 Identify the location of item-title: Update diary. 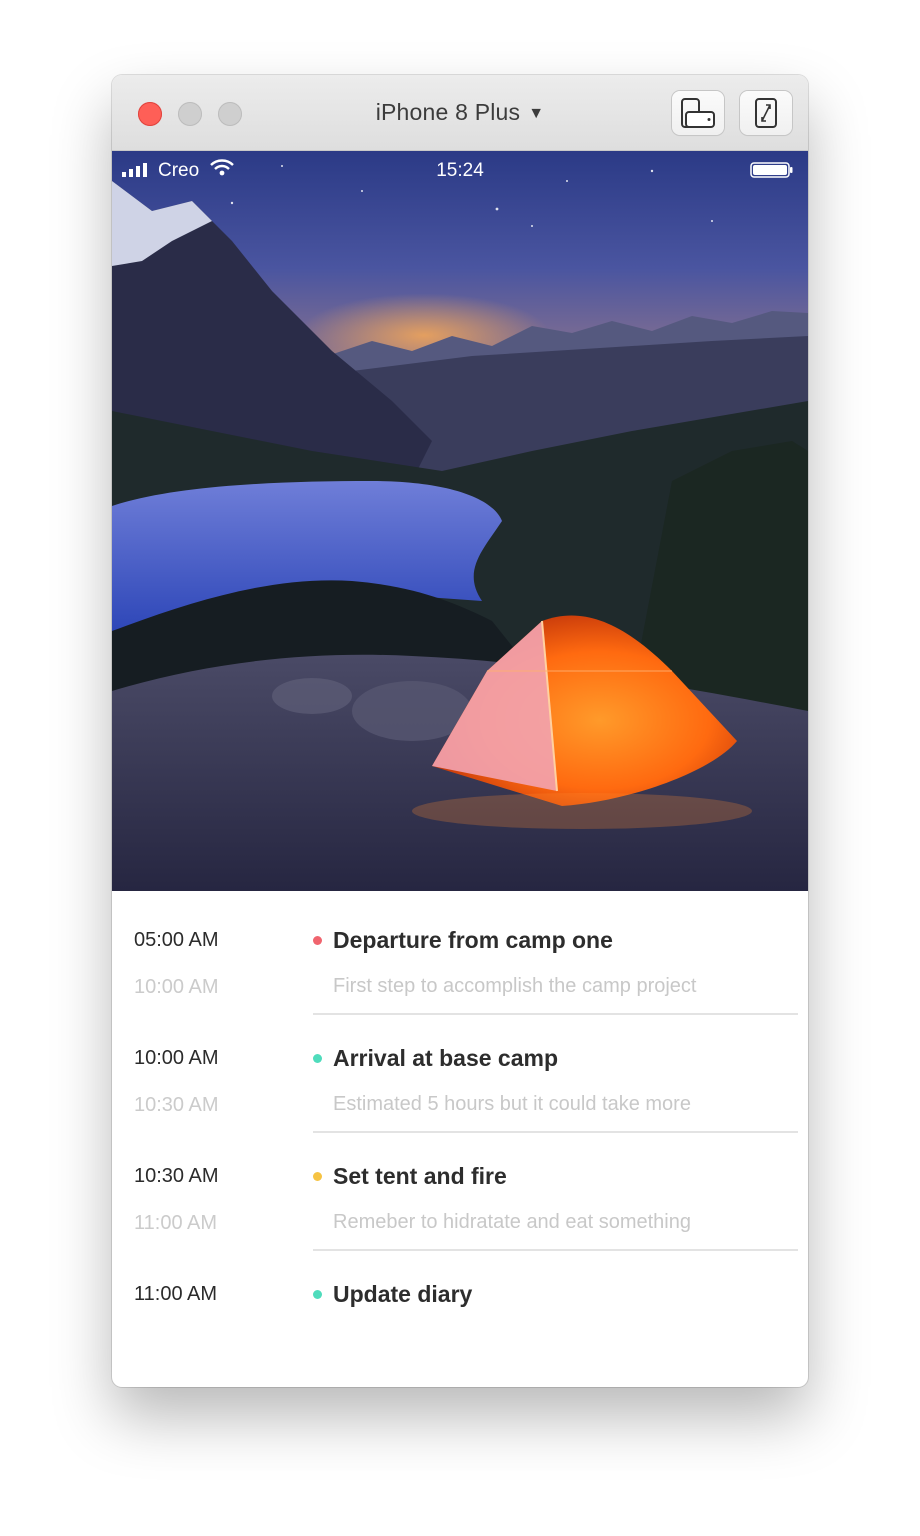
(403, 1294).